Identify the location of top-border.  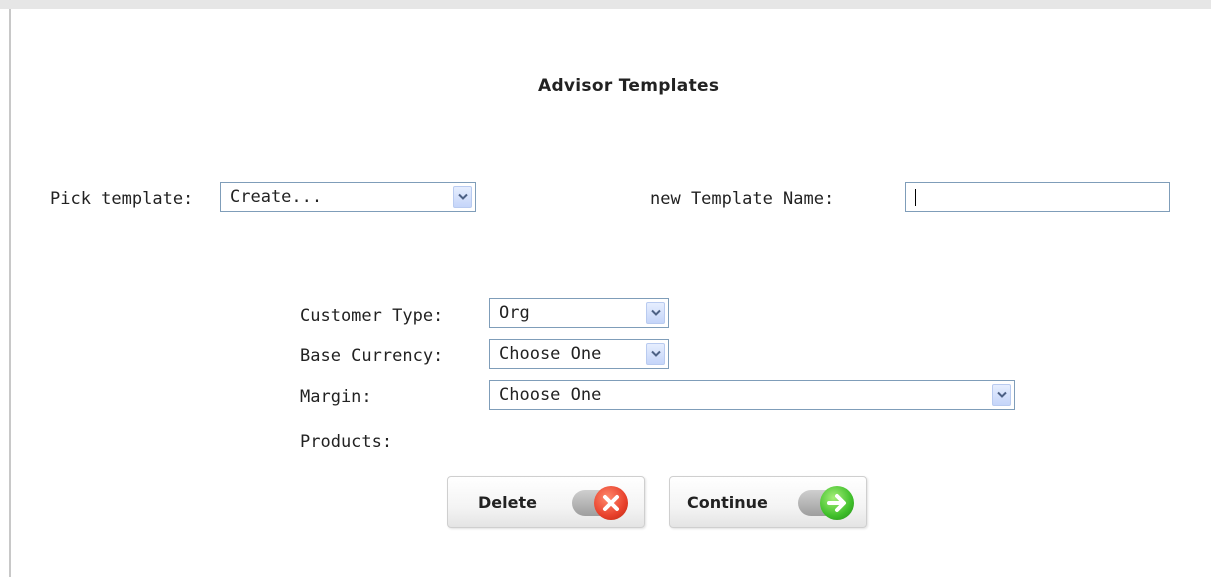
(605, 4).